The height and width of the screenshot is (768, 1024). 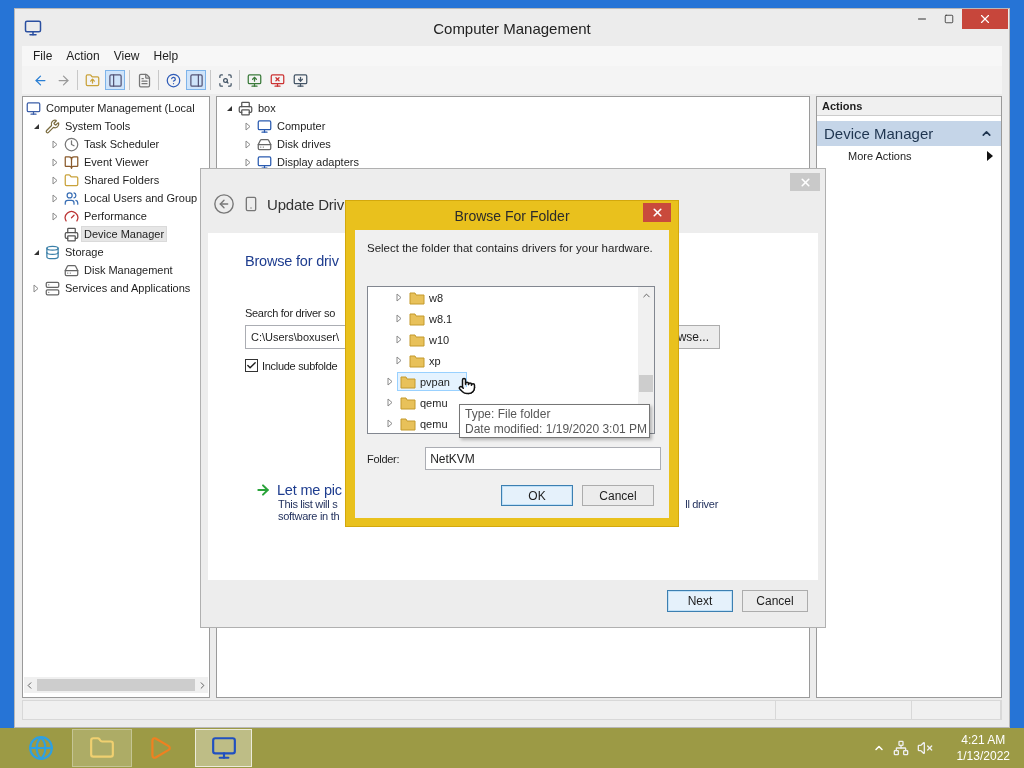 What do you see at coordinates (166, 56) in the screenshot?
I see `menu-item: Help` at bounding box center [166, 56].